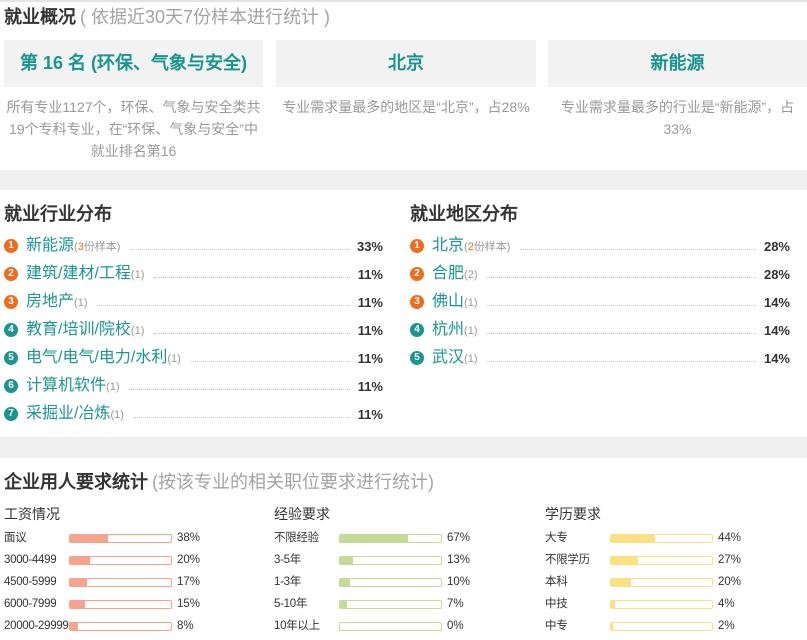  Describe the element at coordinates (487, 247) in the screenshot. I see `sample-count: (2份样本)` at that location.